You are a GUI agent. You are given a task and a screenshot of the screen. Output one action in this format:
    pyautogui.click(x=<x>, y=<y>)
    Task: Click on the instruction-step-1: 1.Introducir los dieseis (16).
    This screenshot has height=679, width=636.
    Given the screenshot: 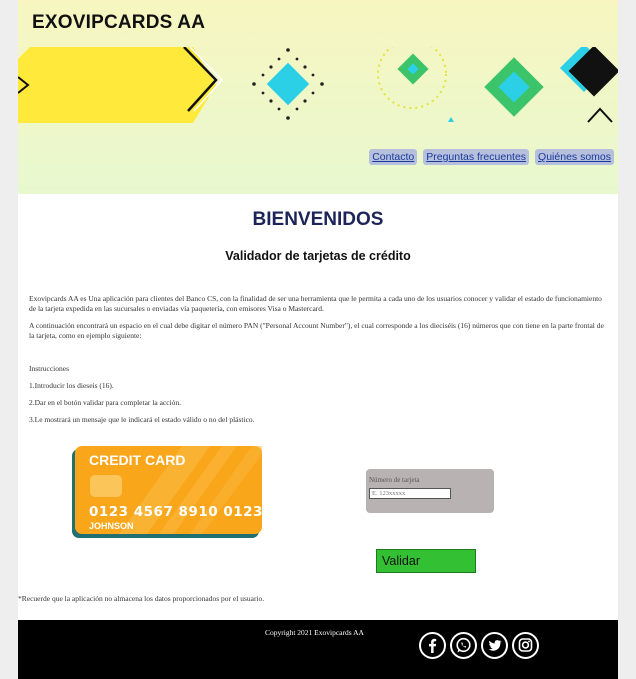 What is the action you would take?
    pyautogui.click(x=71, y=385)
    